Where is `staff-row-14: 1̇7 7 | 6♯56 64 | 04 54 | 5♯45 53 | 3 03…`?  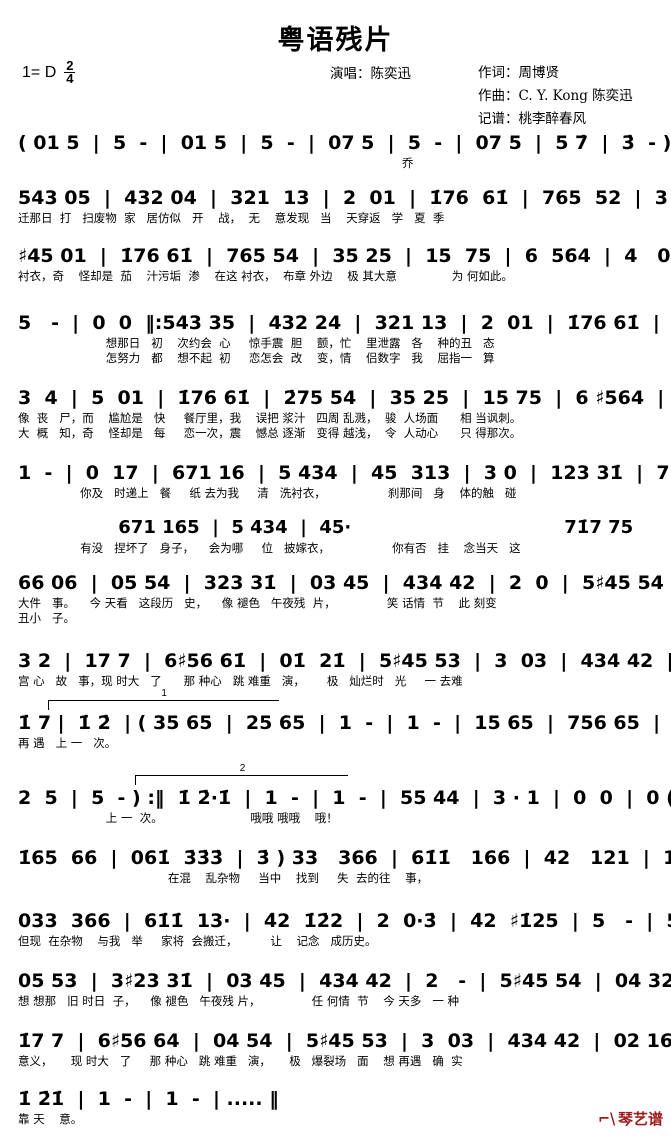 staff-row-14: 1̇7 7 | 6♯56 64 | 04 54 | 5♯45 53 | 3 03… is located at coordinates (335, 1048).